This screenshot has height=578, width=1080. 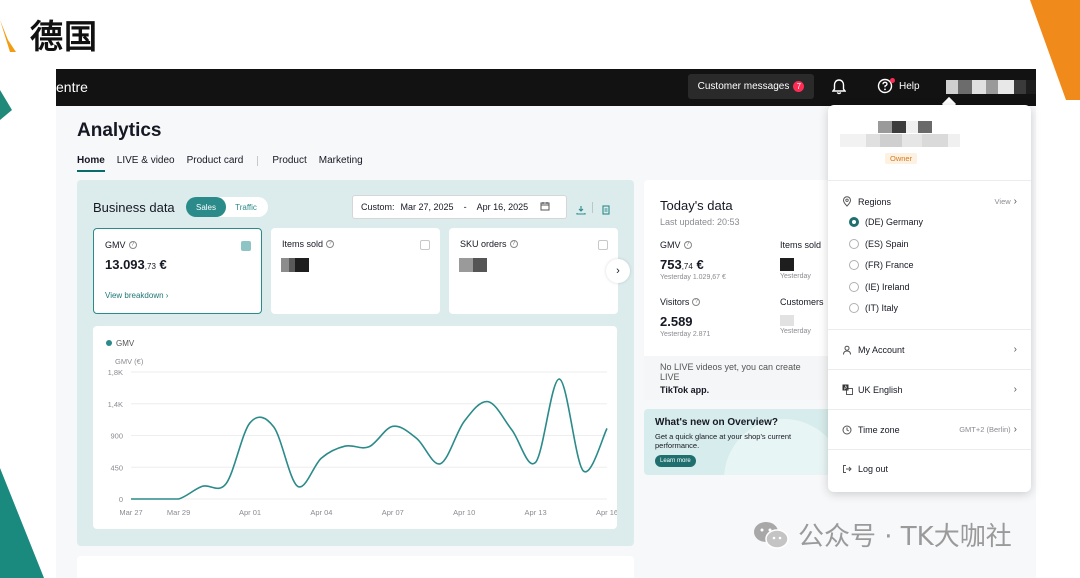 I want to click on view-breakdown-link: View breakdown ›, so click(x=136, y=295).